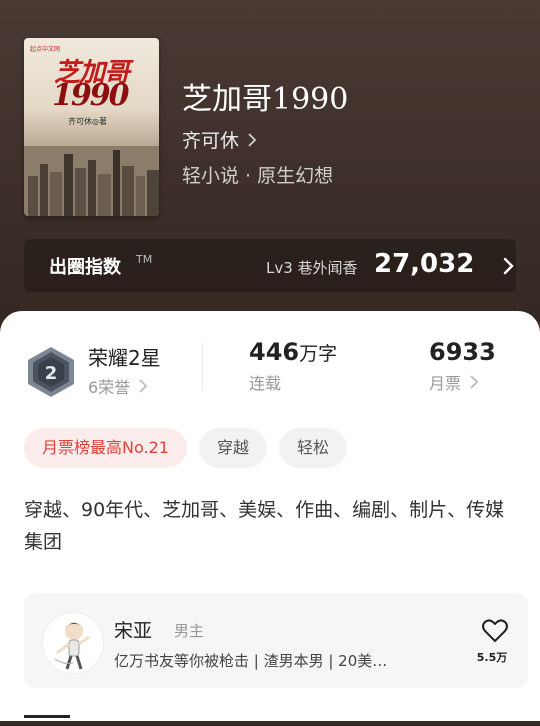 This screenshot has height=726, width=540. I want to click on character-role: 男主, so click(189, 631).